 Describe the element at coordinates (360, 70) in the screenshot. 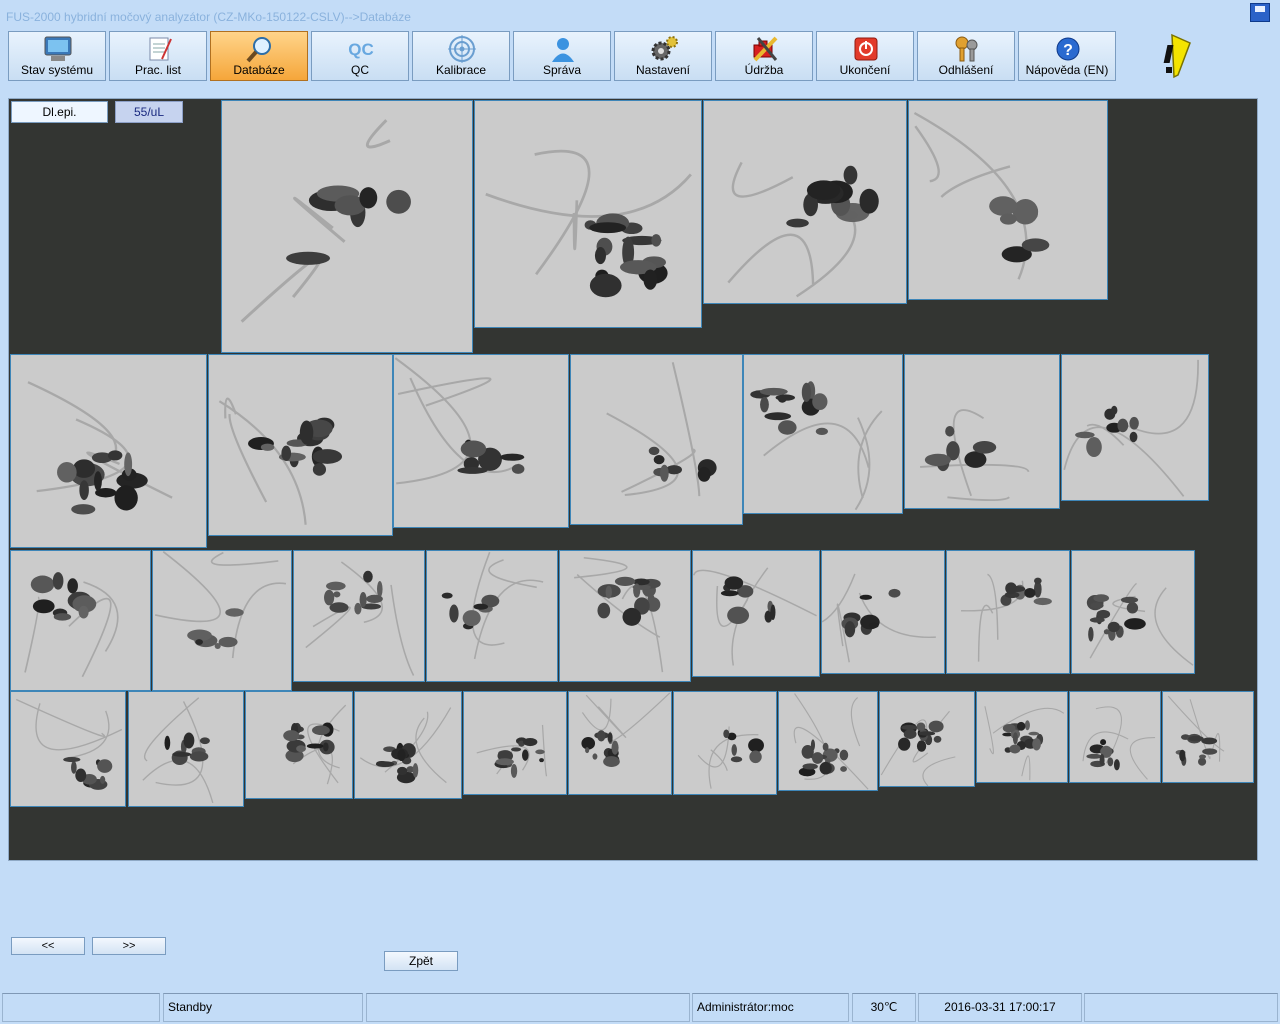

I see `toolbar-label: QC` at that location.